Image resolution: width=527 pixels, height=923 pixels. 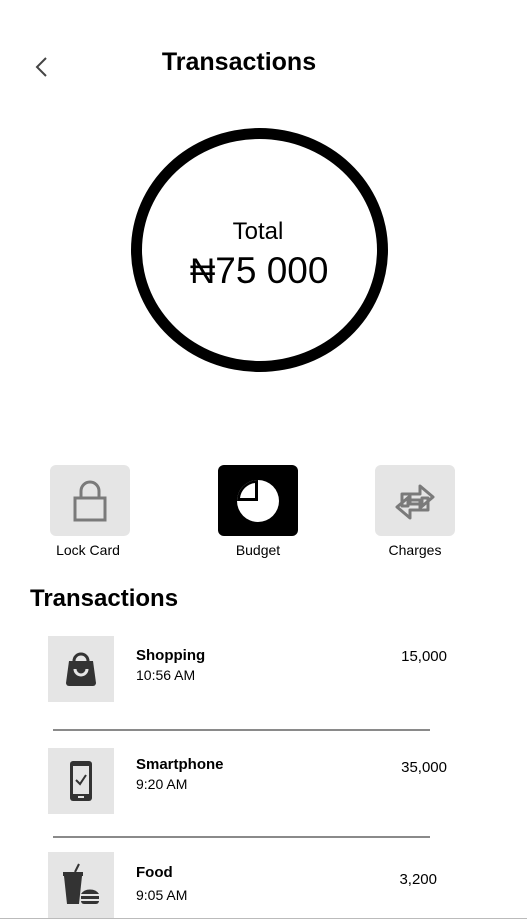 I want to click on bottom-edge-line, so click(x=263, y=918).